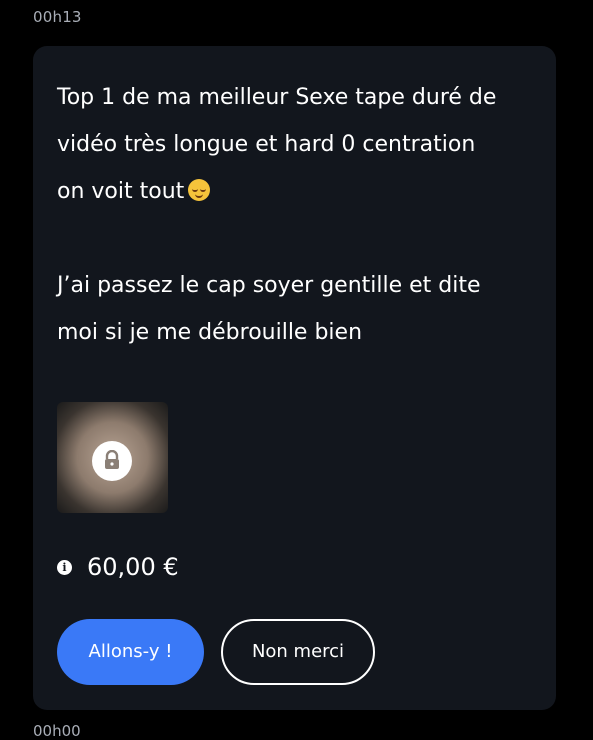 This screenshot has height=740, width=593. Describe the element at coordinates (266, 144) in the screenshot. I see `message-line-2: vidéo très longue et hard 0 centration` at that location.